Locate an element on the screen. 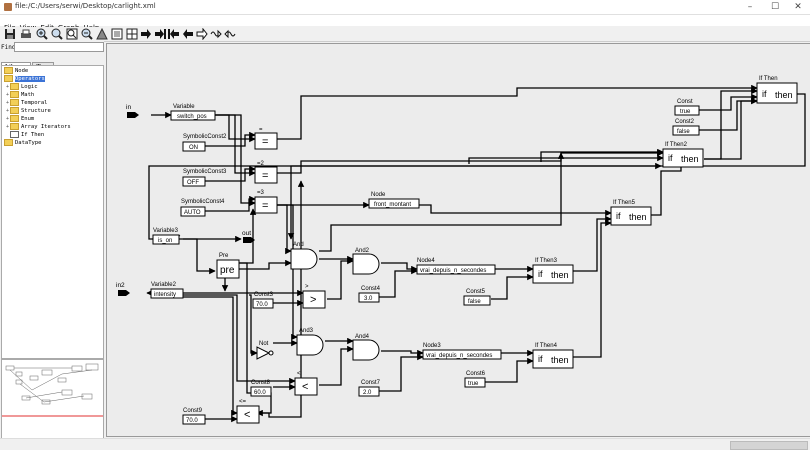  block-symbol: = is located at coordinates (265, 142).